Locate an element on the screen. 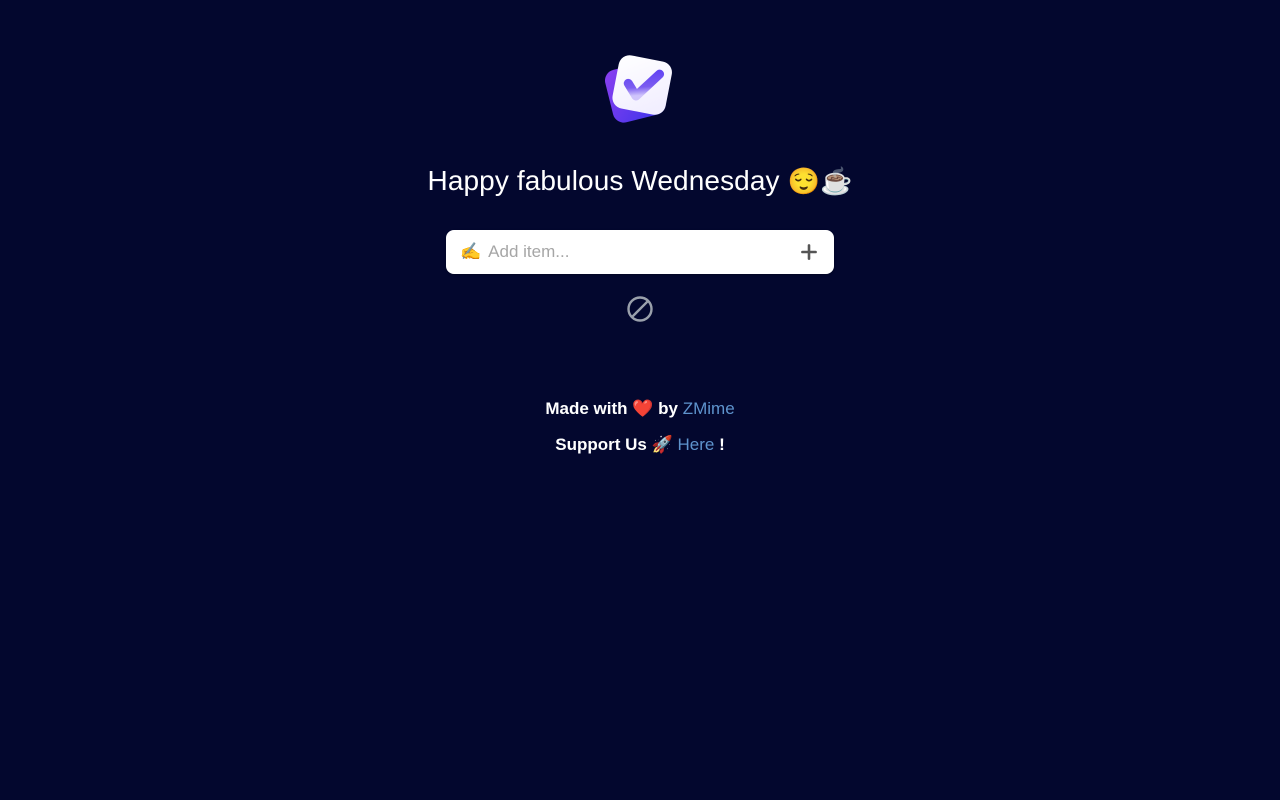 The height and width of the screenshot is (800, 1280). heart-emoji: ❤️ is located at coordinates (643, 408).